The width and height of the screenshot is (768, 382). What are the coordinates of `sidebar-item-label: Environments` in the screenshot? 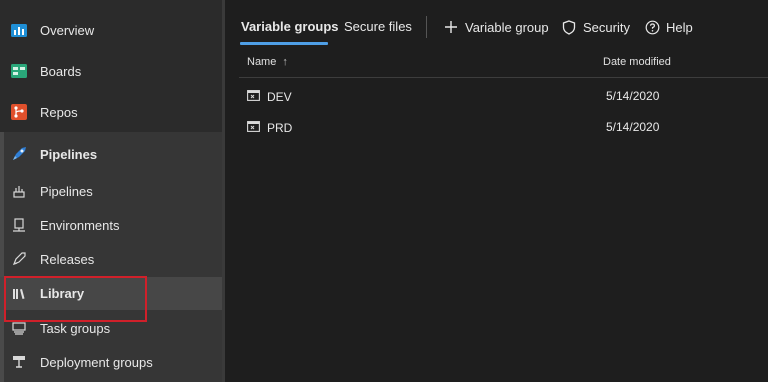 It's located at (80, 225).